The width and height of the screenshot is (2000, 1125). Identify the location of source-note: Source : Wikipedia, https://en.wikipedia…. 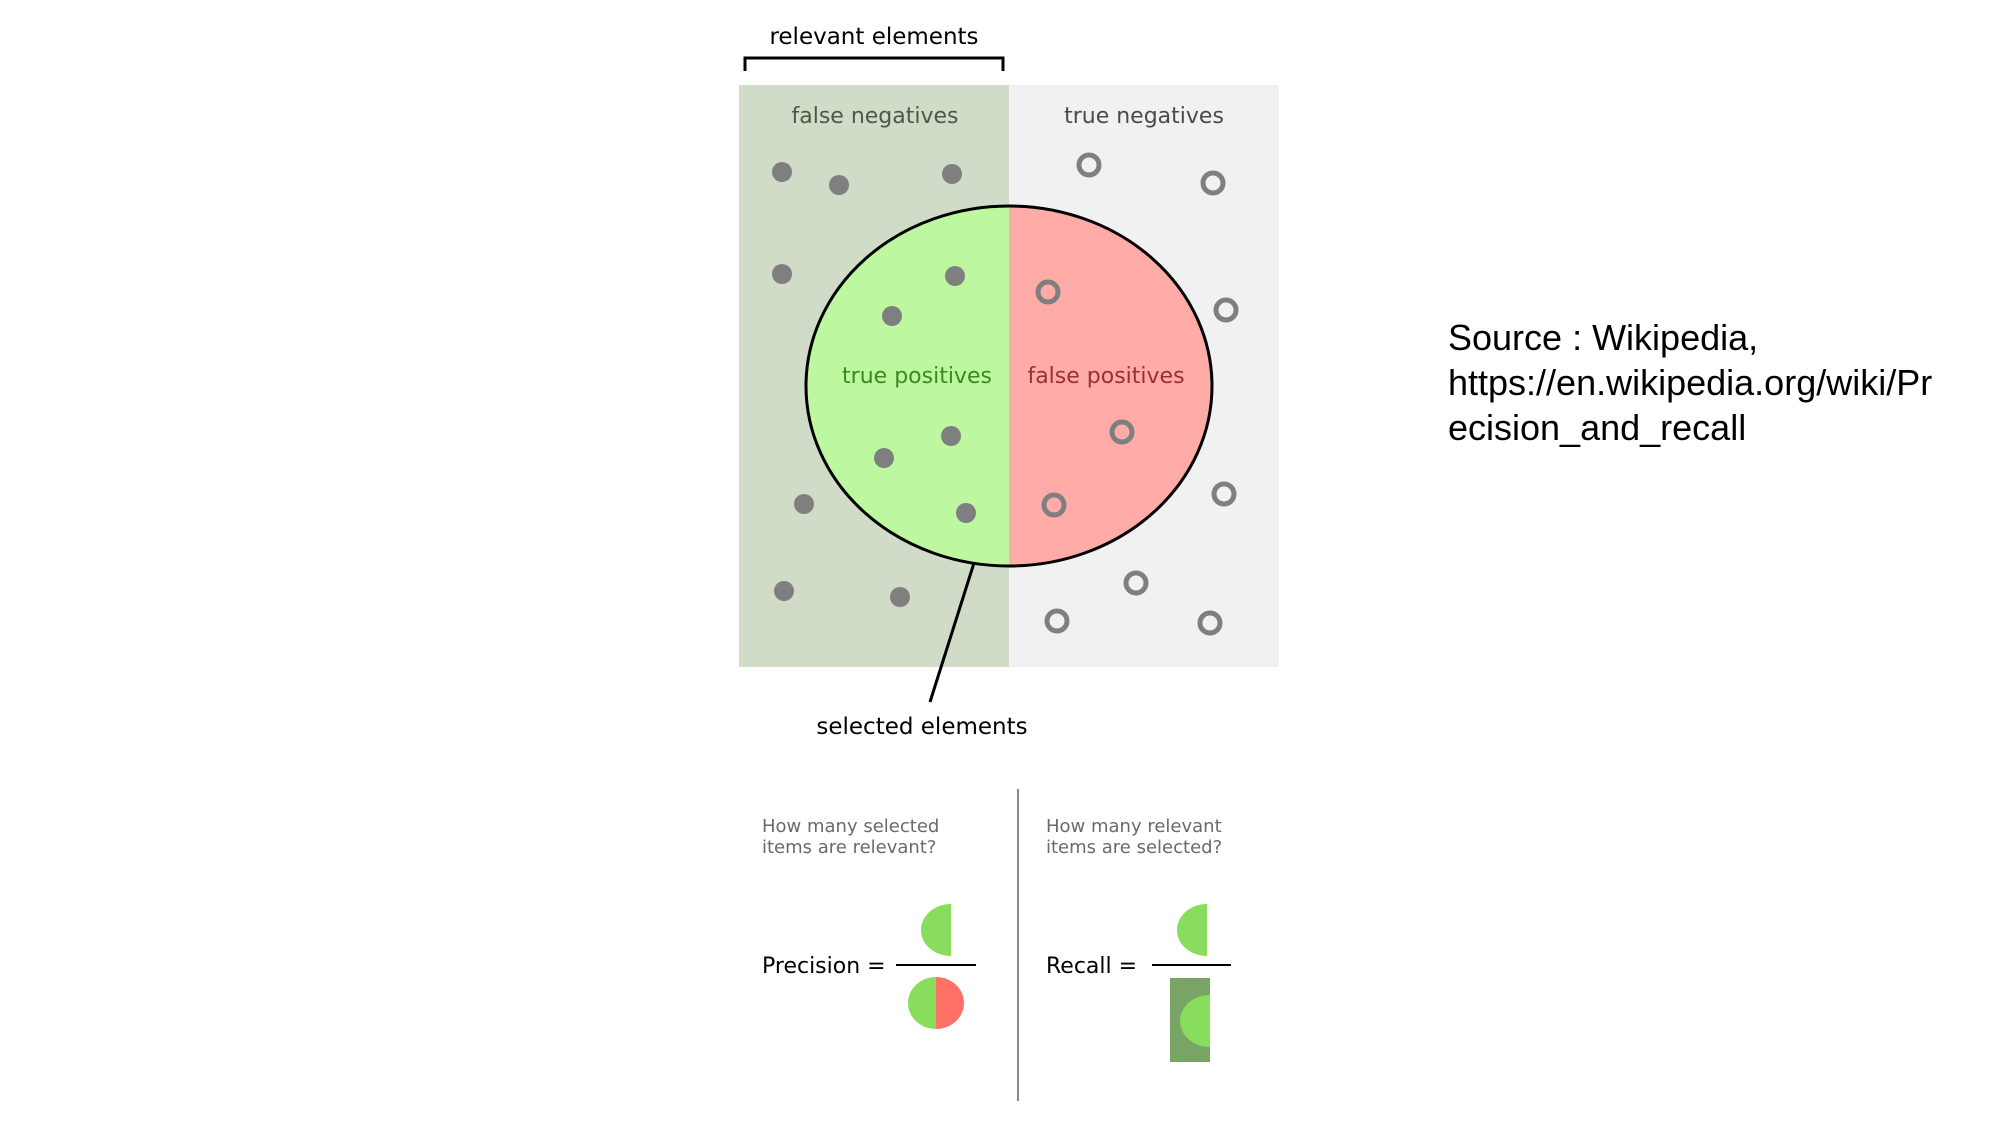
(1708, 382).